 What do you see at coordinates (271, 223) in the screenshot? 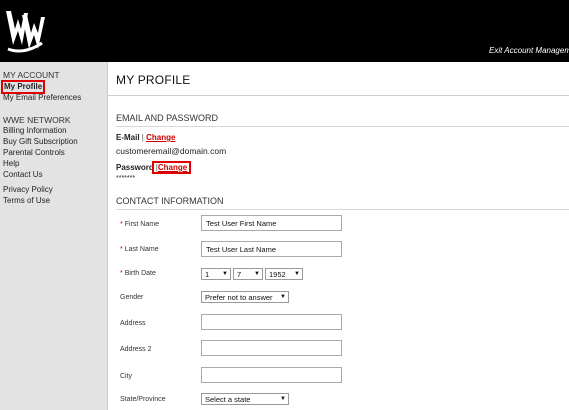
I see `first-name-input: Test User First Name` at bounding box center [271, 223].